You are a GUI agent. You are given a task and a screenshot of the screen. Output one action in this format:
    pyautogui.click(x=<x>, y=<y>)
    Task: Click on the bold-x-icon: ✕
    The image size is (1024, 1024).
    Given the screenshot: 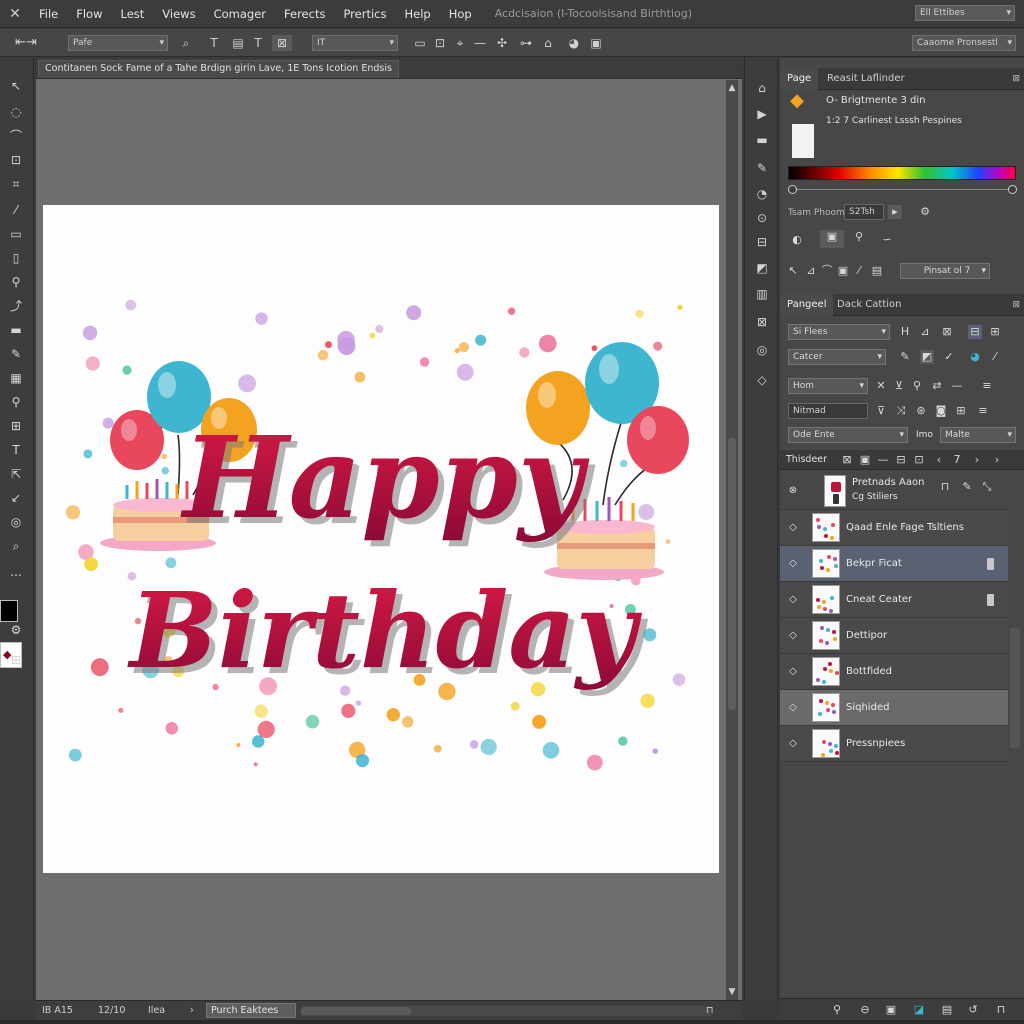 What is the action you would take?
    pyautogui.click(x=881, y=386)
    